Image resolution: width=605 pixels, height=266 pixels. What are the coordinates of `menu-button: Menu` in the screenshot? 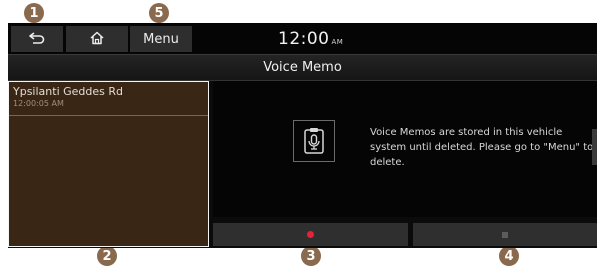 It's located at (161, 39).